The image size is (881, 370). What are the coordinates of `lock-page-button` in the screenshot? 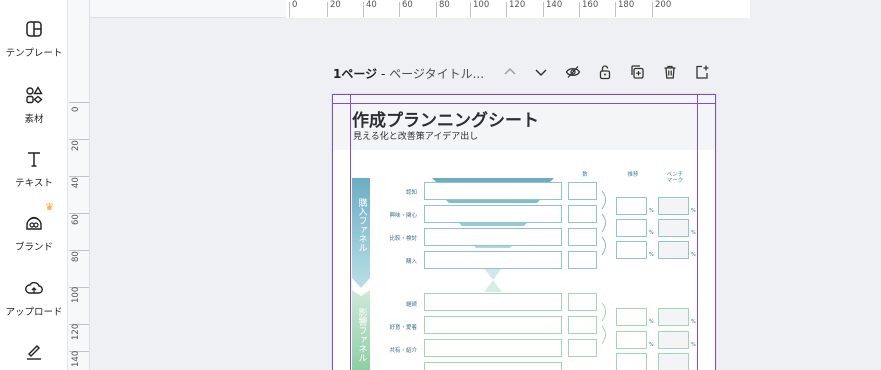 It's located at (605, 72).